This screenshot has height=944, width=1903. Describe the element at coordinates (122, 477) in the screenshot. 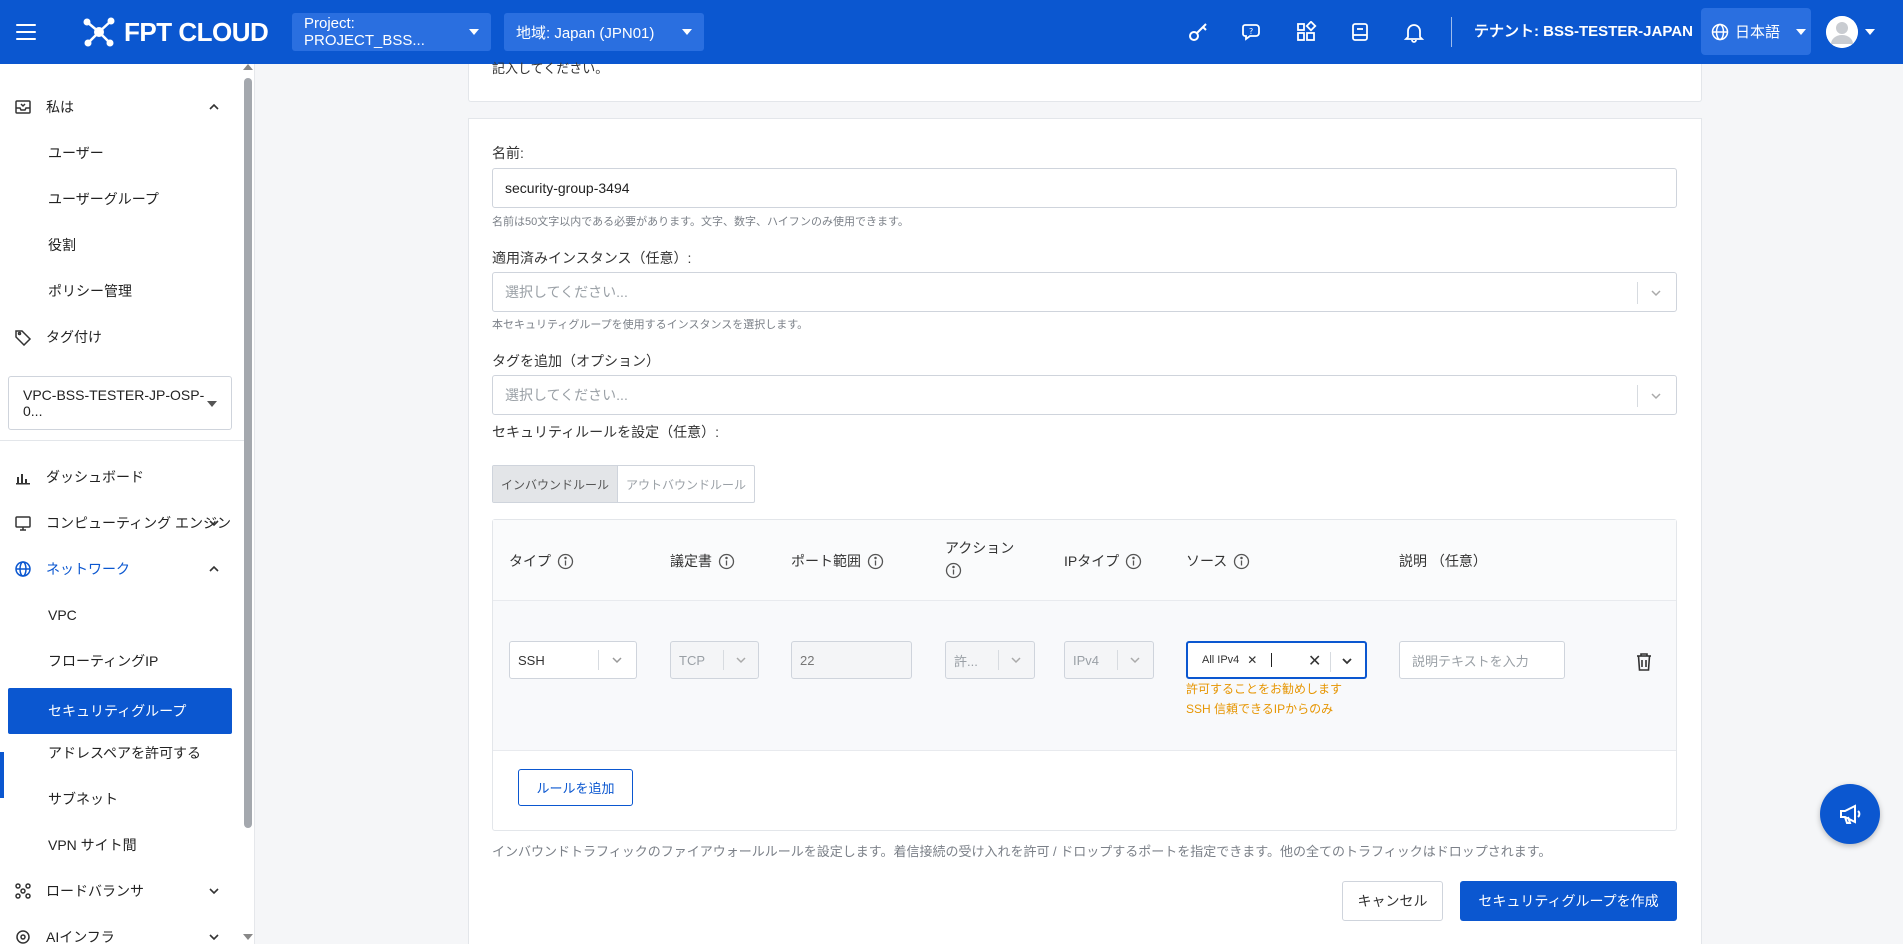

I see `sidebar-item-dashboard: ダッシュボード` at that location.